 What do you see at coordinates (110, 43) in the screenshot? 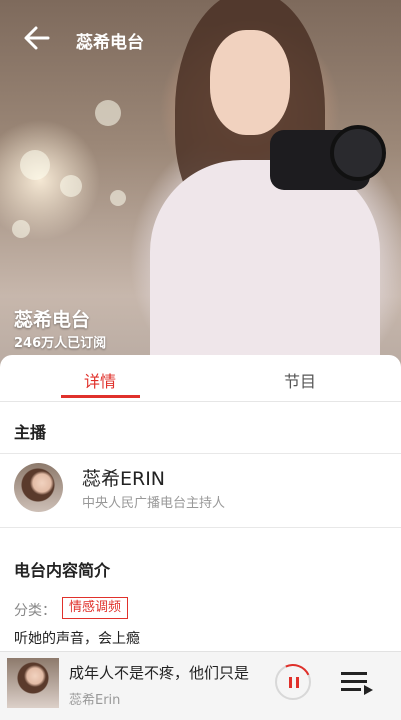
I see `page-title: 蕊希电台` at bounding box center [110, 43].